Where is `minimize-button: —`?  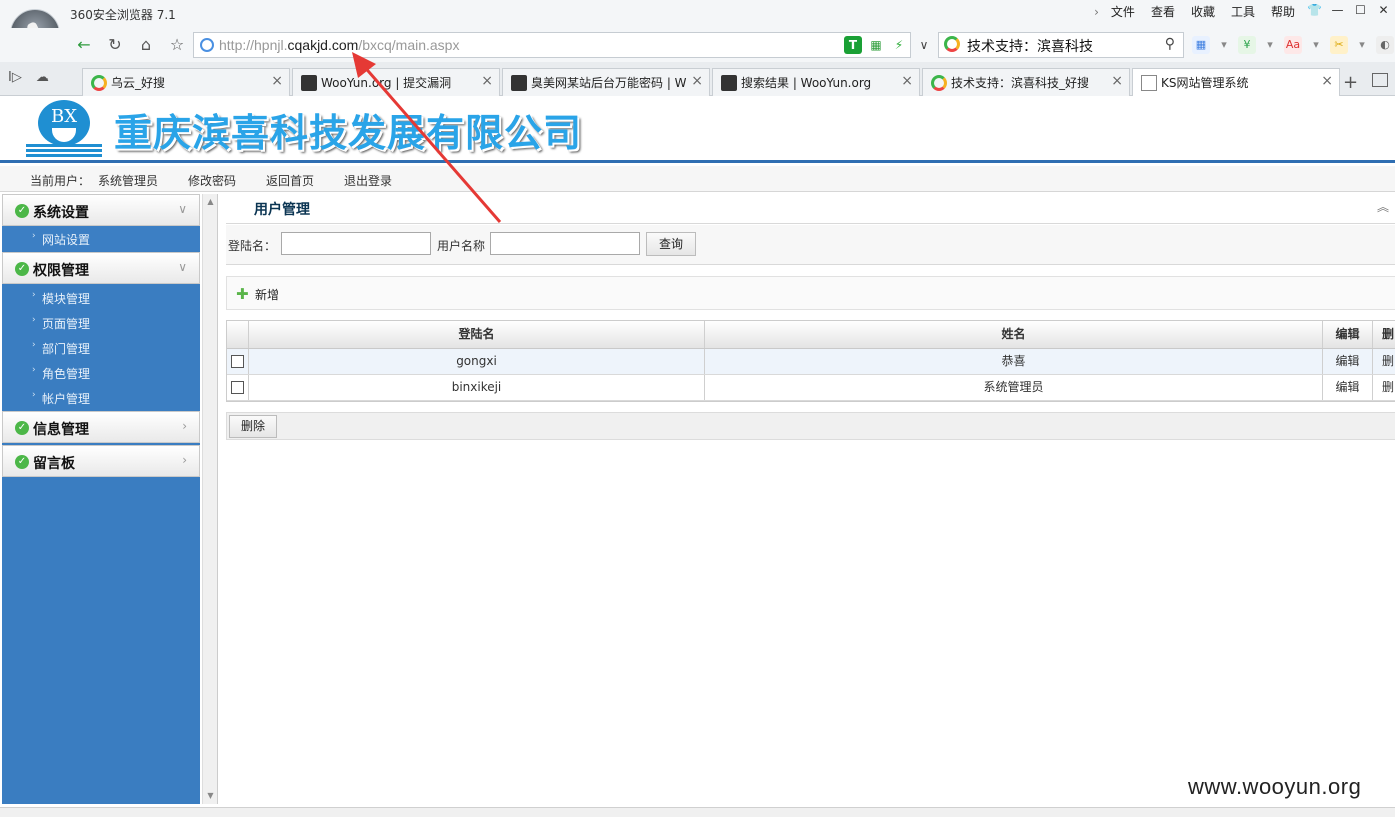
minimize-button: — is located at coordinates (1337, 11).